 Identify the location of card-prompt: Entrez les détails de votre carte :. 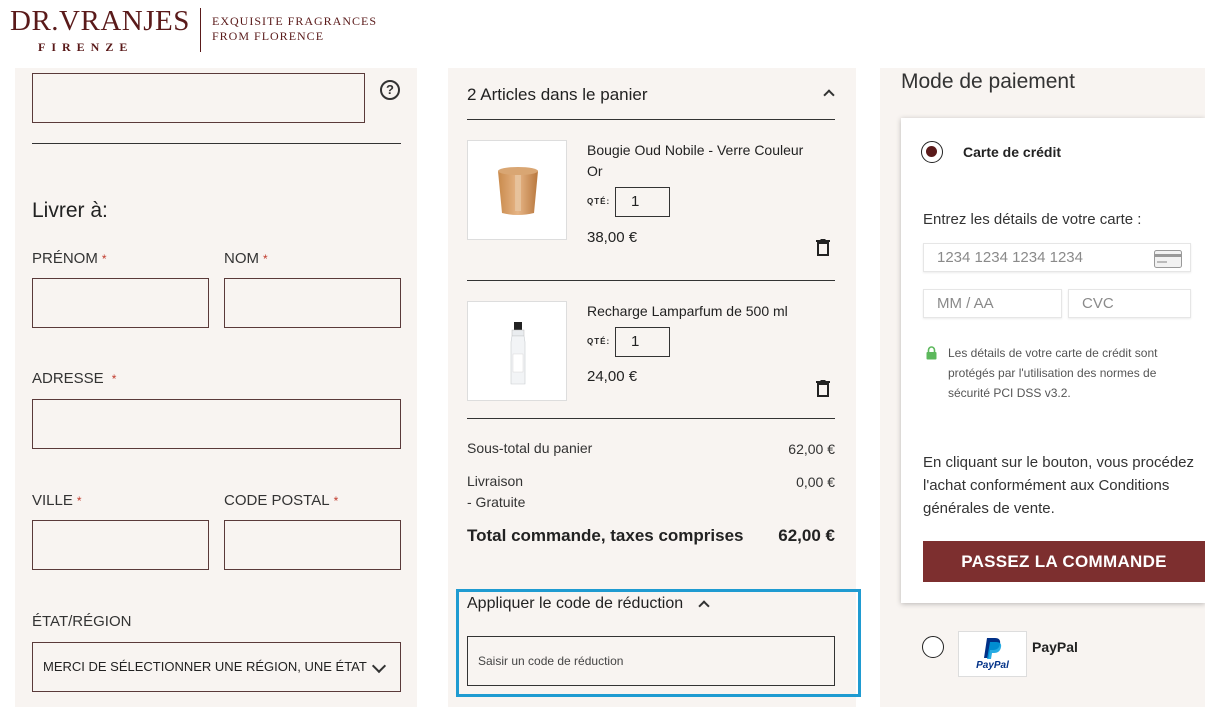
(1032, 219).